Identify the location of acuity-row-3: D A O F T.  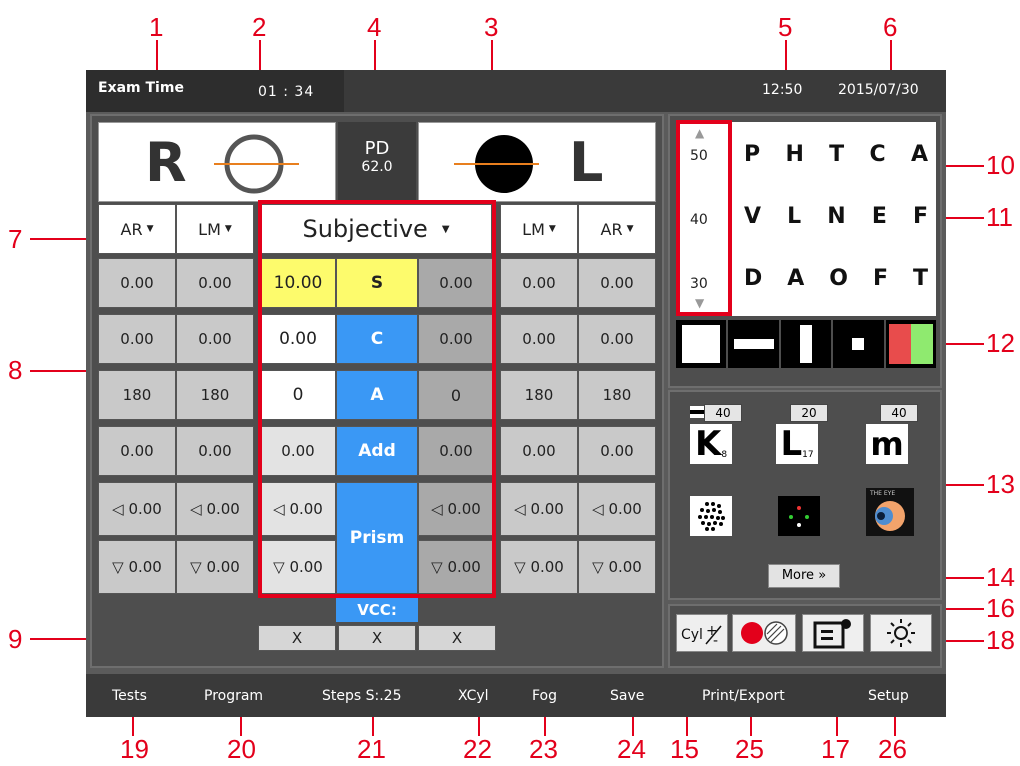
(836, 278).